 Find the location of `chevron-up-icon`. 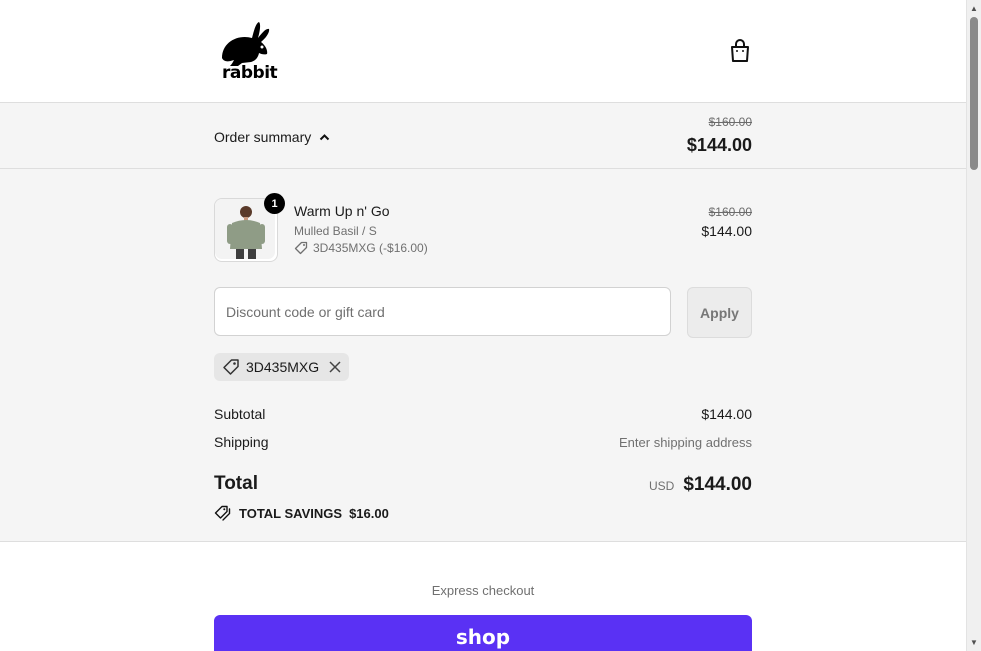

chevron-up-icon is located at coordinates (325, 137).